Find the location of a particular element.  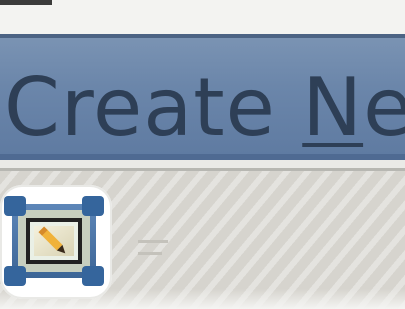

edit-icon is located at coordinates (54, 241).